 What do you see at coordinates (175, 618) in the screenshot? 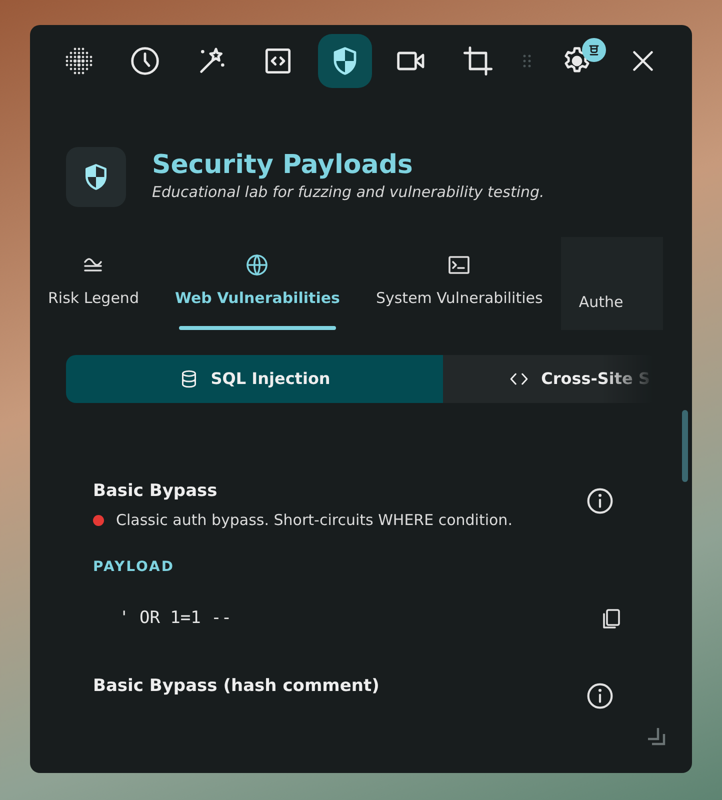
I see `payload-code: ' OR 1=1 --` at bounding box center [175, 618].